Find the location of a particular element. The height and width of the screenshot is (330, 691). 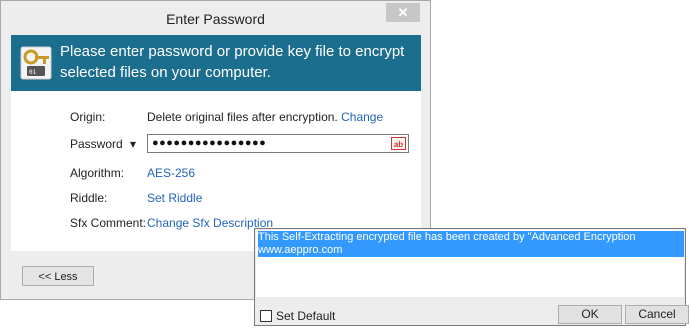

password-input: ●●●●●●●●●●●●●●●● ab is located at coordinates (278, 143).